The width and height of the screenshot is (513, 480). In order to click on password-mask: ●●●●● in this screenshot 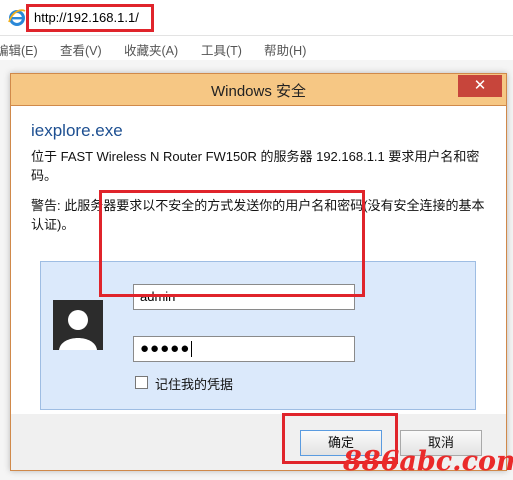, I will do `click(165, 348)`.